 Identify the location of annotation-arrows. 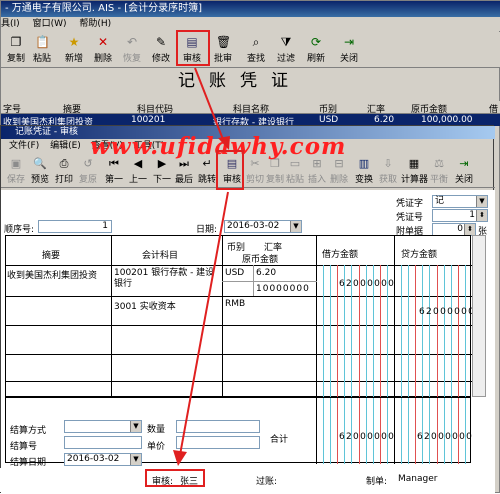
(201, 266).